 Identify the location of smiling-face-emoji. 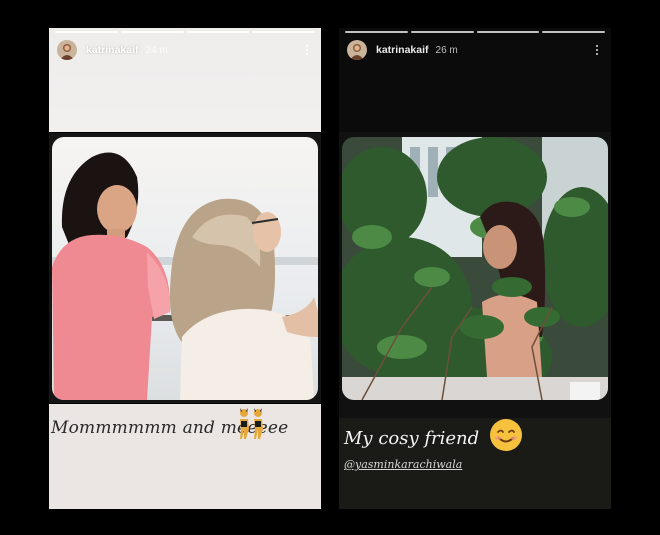
(506, 437).